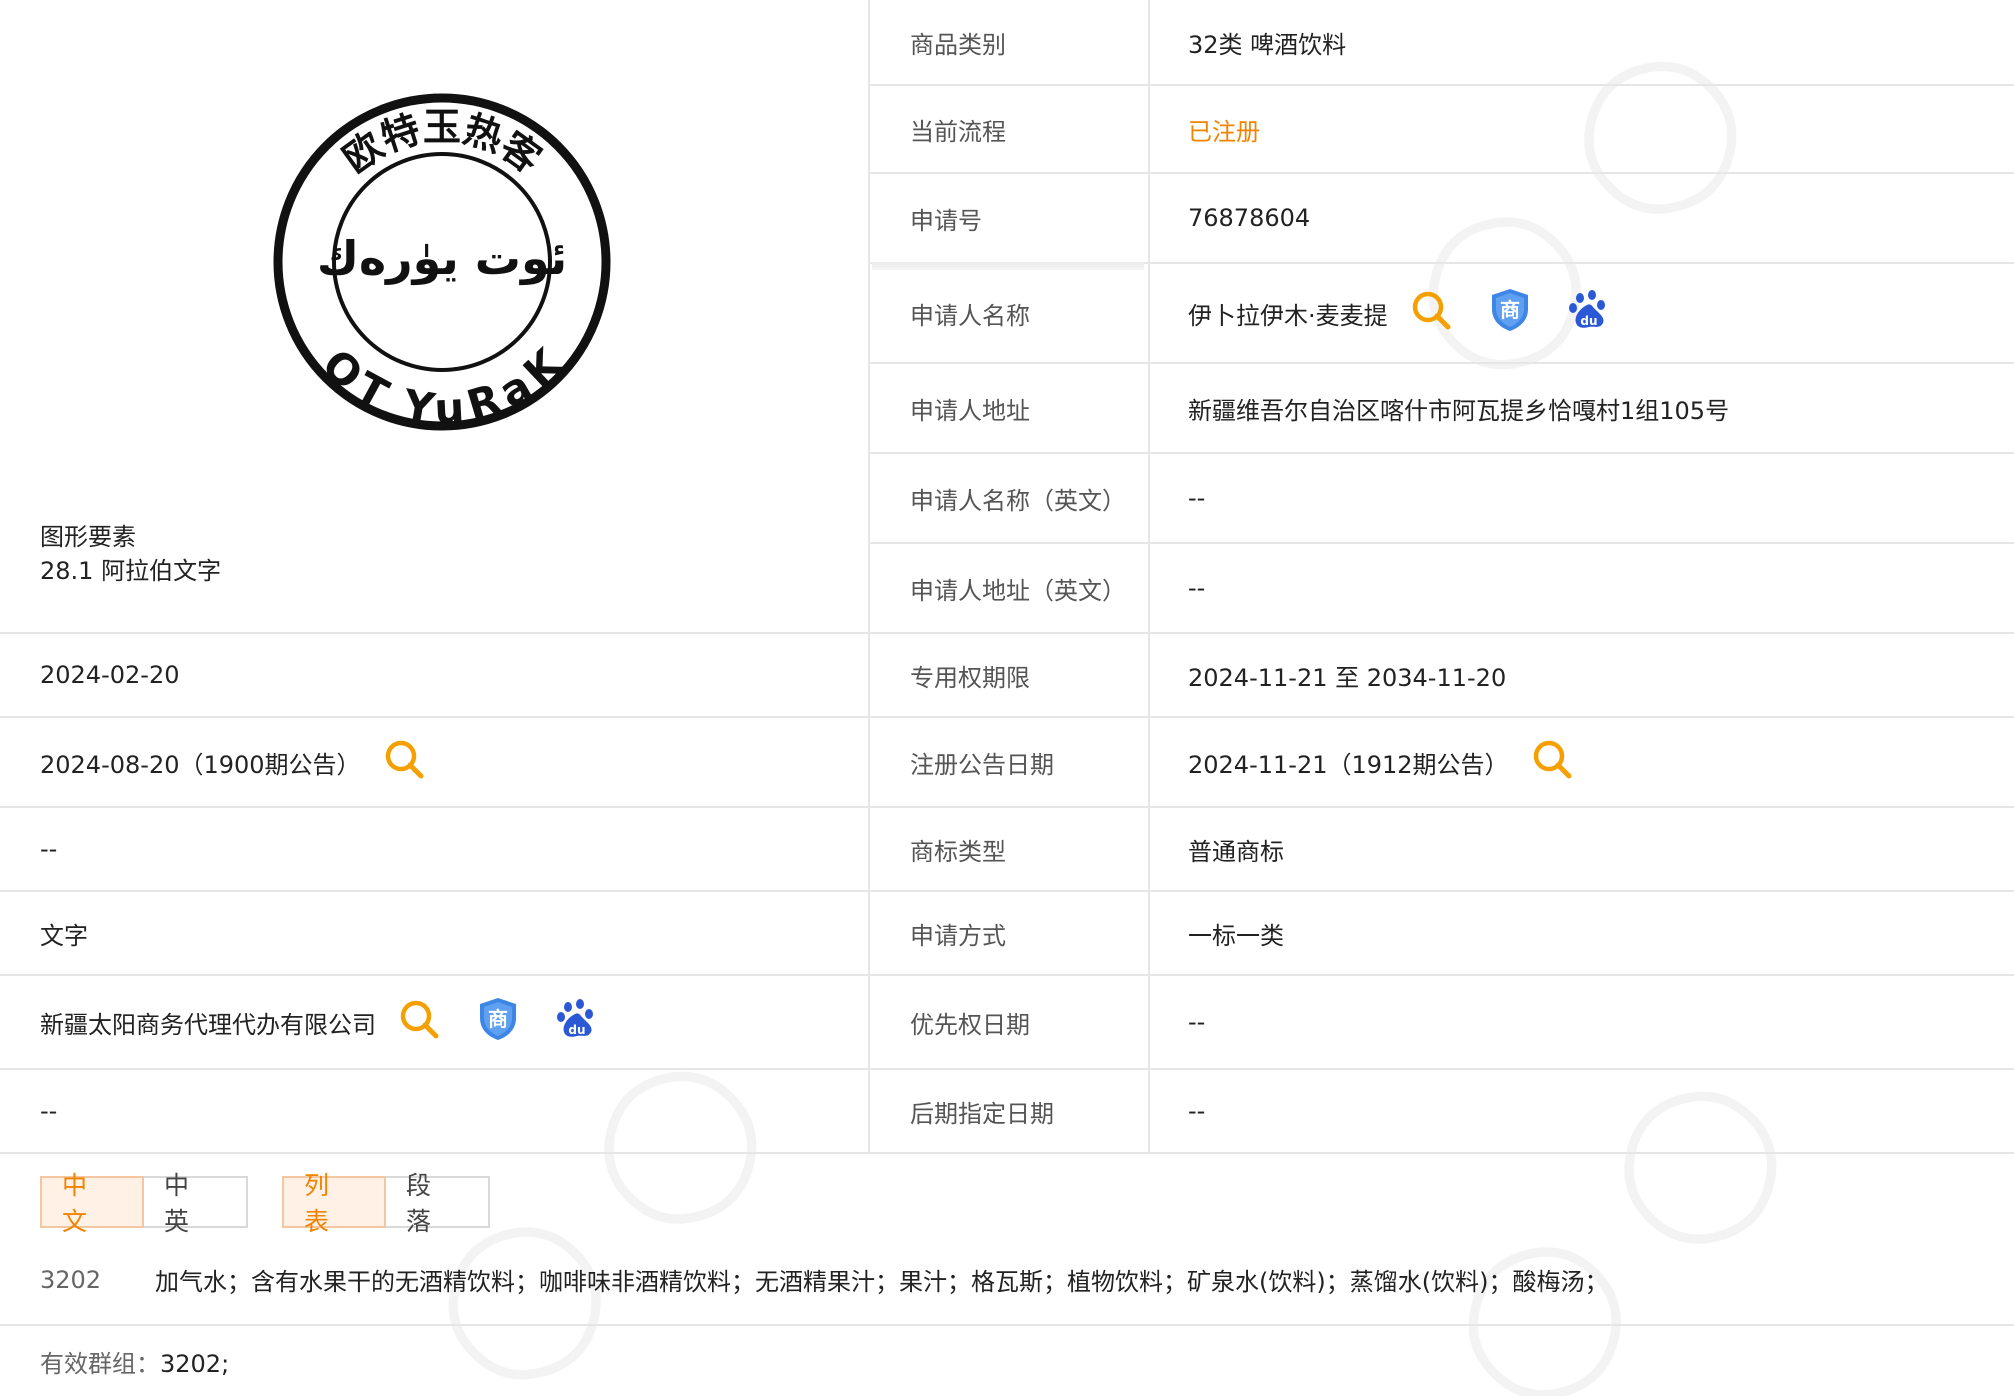 The height and width of the screenshot is (1396, 2014). I want to click on row-value: 一标一类, so click(1236, 935).